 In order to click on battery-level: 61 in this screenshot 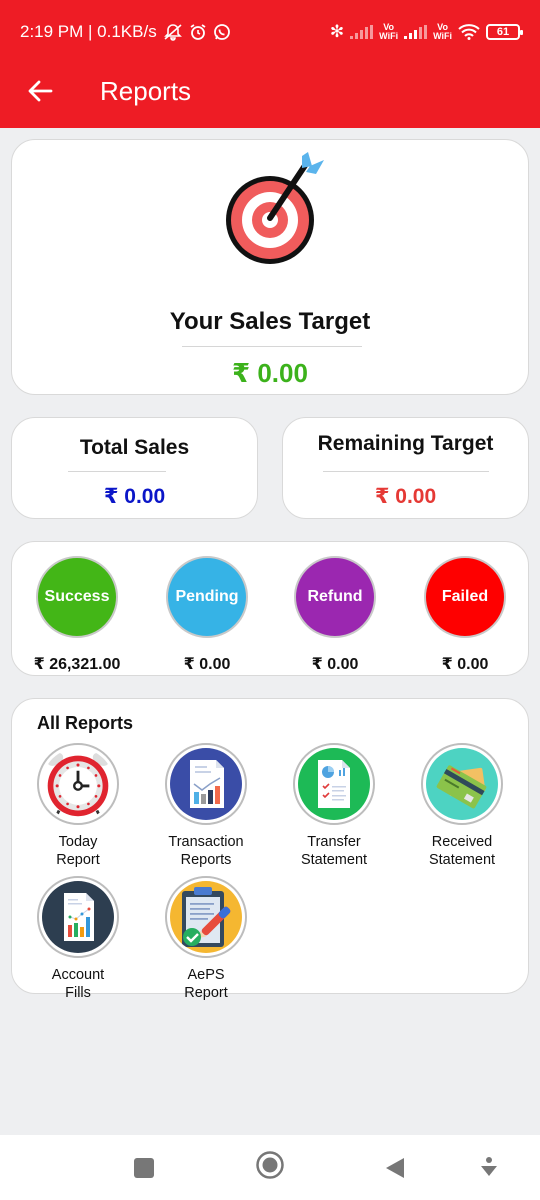, I will do `click(503, 32)`.